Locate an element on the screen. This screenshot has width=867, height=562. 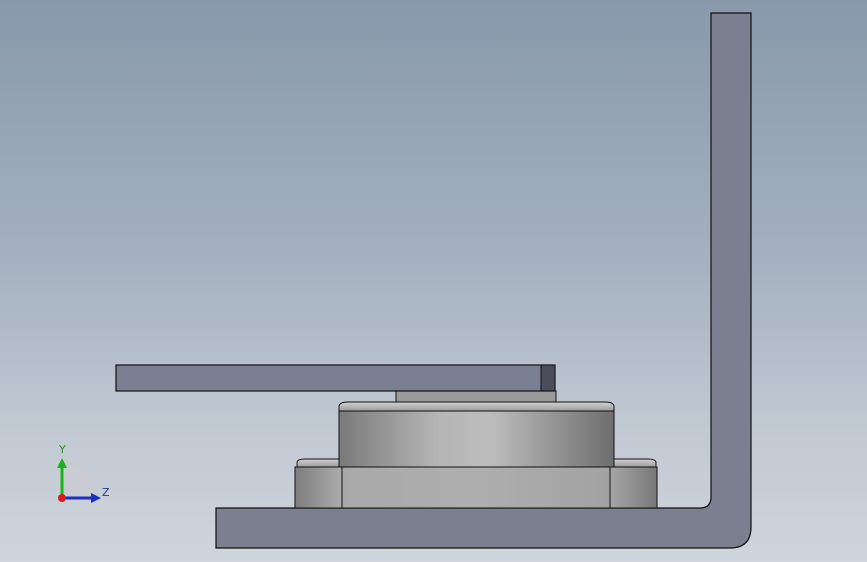
triad-plane is located at coordinates (80, 478).